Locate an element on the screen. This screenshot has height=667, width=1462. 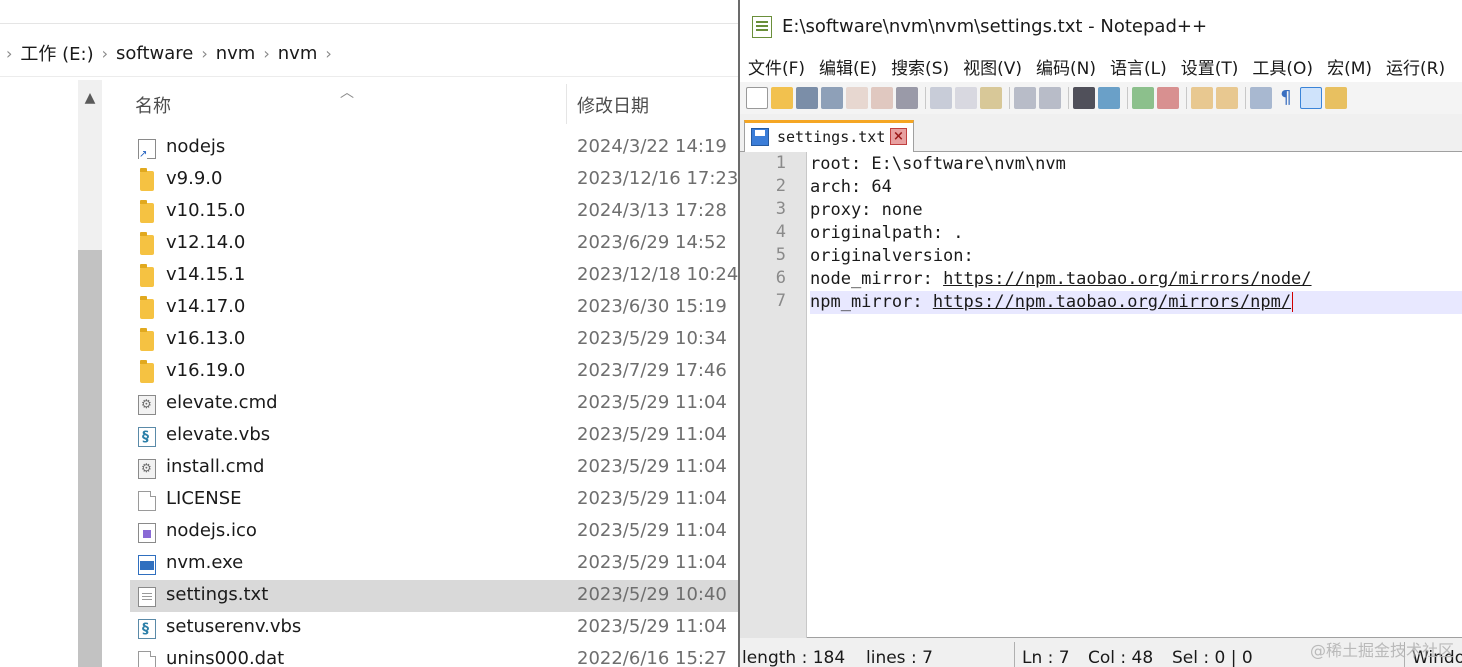
user-defined-language-icon is located at coordinates (1336, 98).